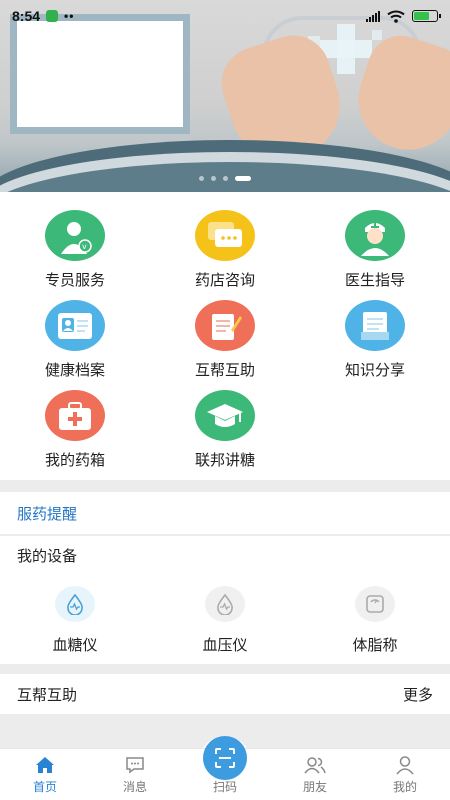 The height and width of the screenshot is (800, 450). I want to click on id-card-icon, so click(75, 325).